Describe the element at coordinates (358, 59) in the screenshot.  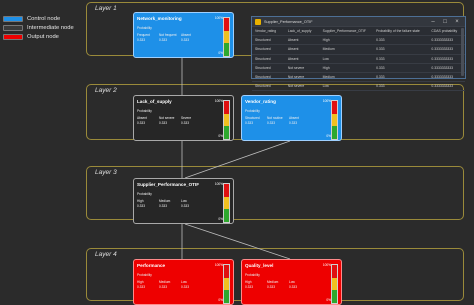
I see `table-row: Structured Absent Low 0.333 0.3333333333` at that location.